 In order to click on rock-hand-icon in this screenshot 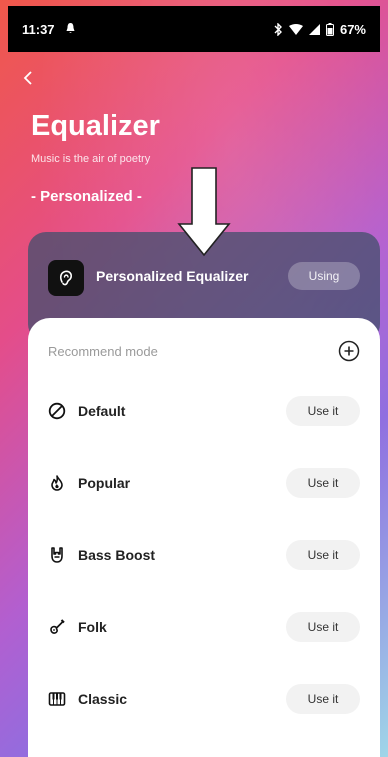, I will do `click(57, 555)`.